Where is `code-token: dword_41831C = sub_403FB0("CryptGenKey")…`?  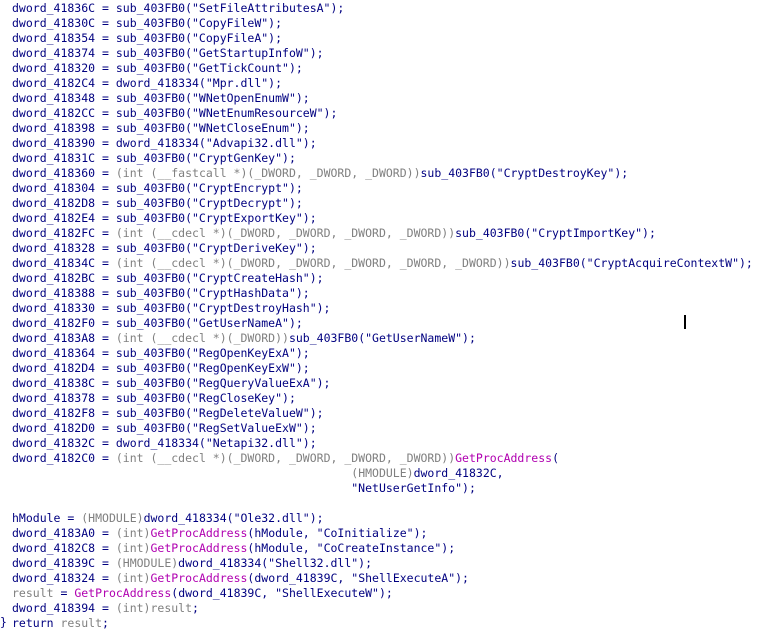 code-token: dword_41831C = sub_403FB0("CryptGenKey")… is located at coordinates (154, 158).